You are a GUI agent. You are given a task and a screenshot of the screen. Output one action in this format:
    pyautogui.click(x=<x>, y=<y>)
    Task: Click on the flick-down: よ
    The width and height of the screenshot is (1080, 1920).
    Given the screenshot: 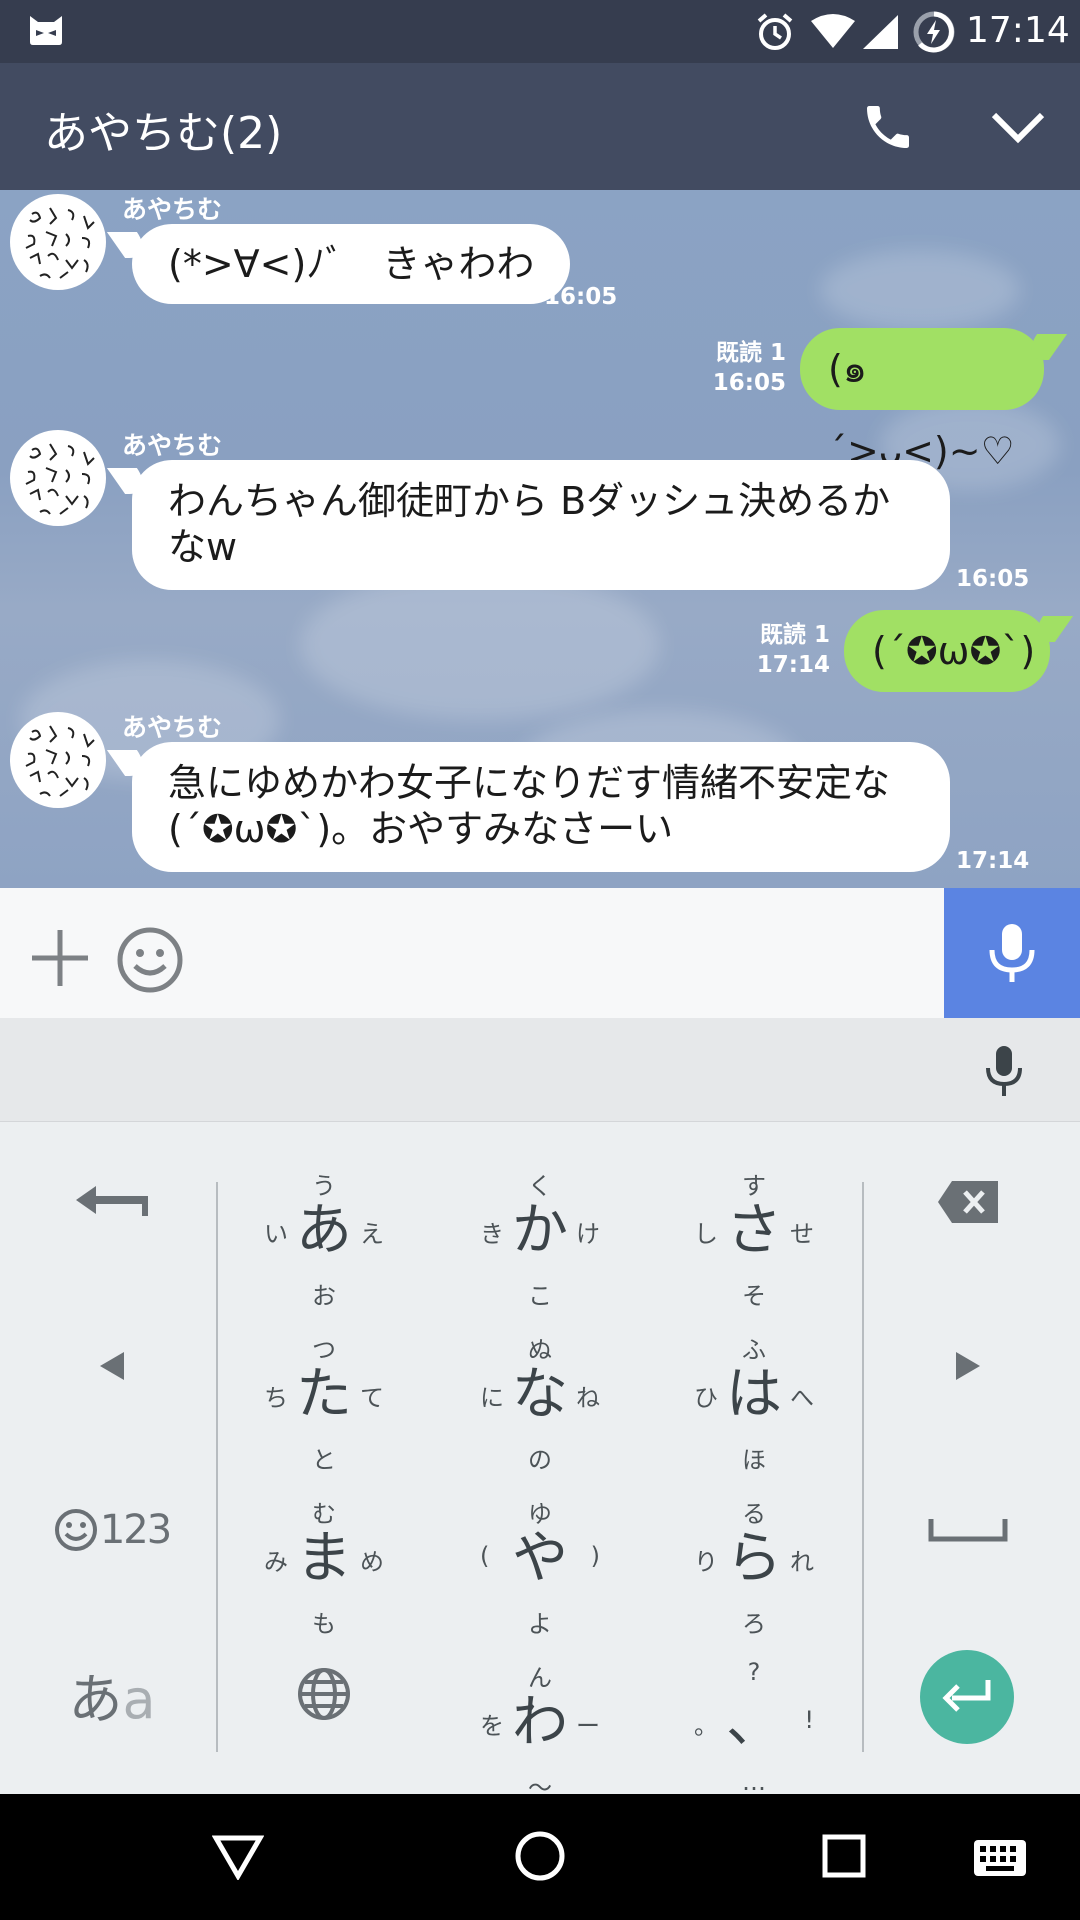 What is the action you would take?
    pyautogui.click(x=540, y=1624)
    